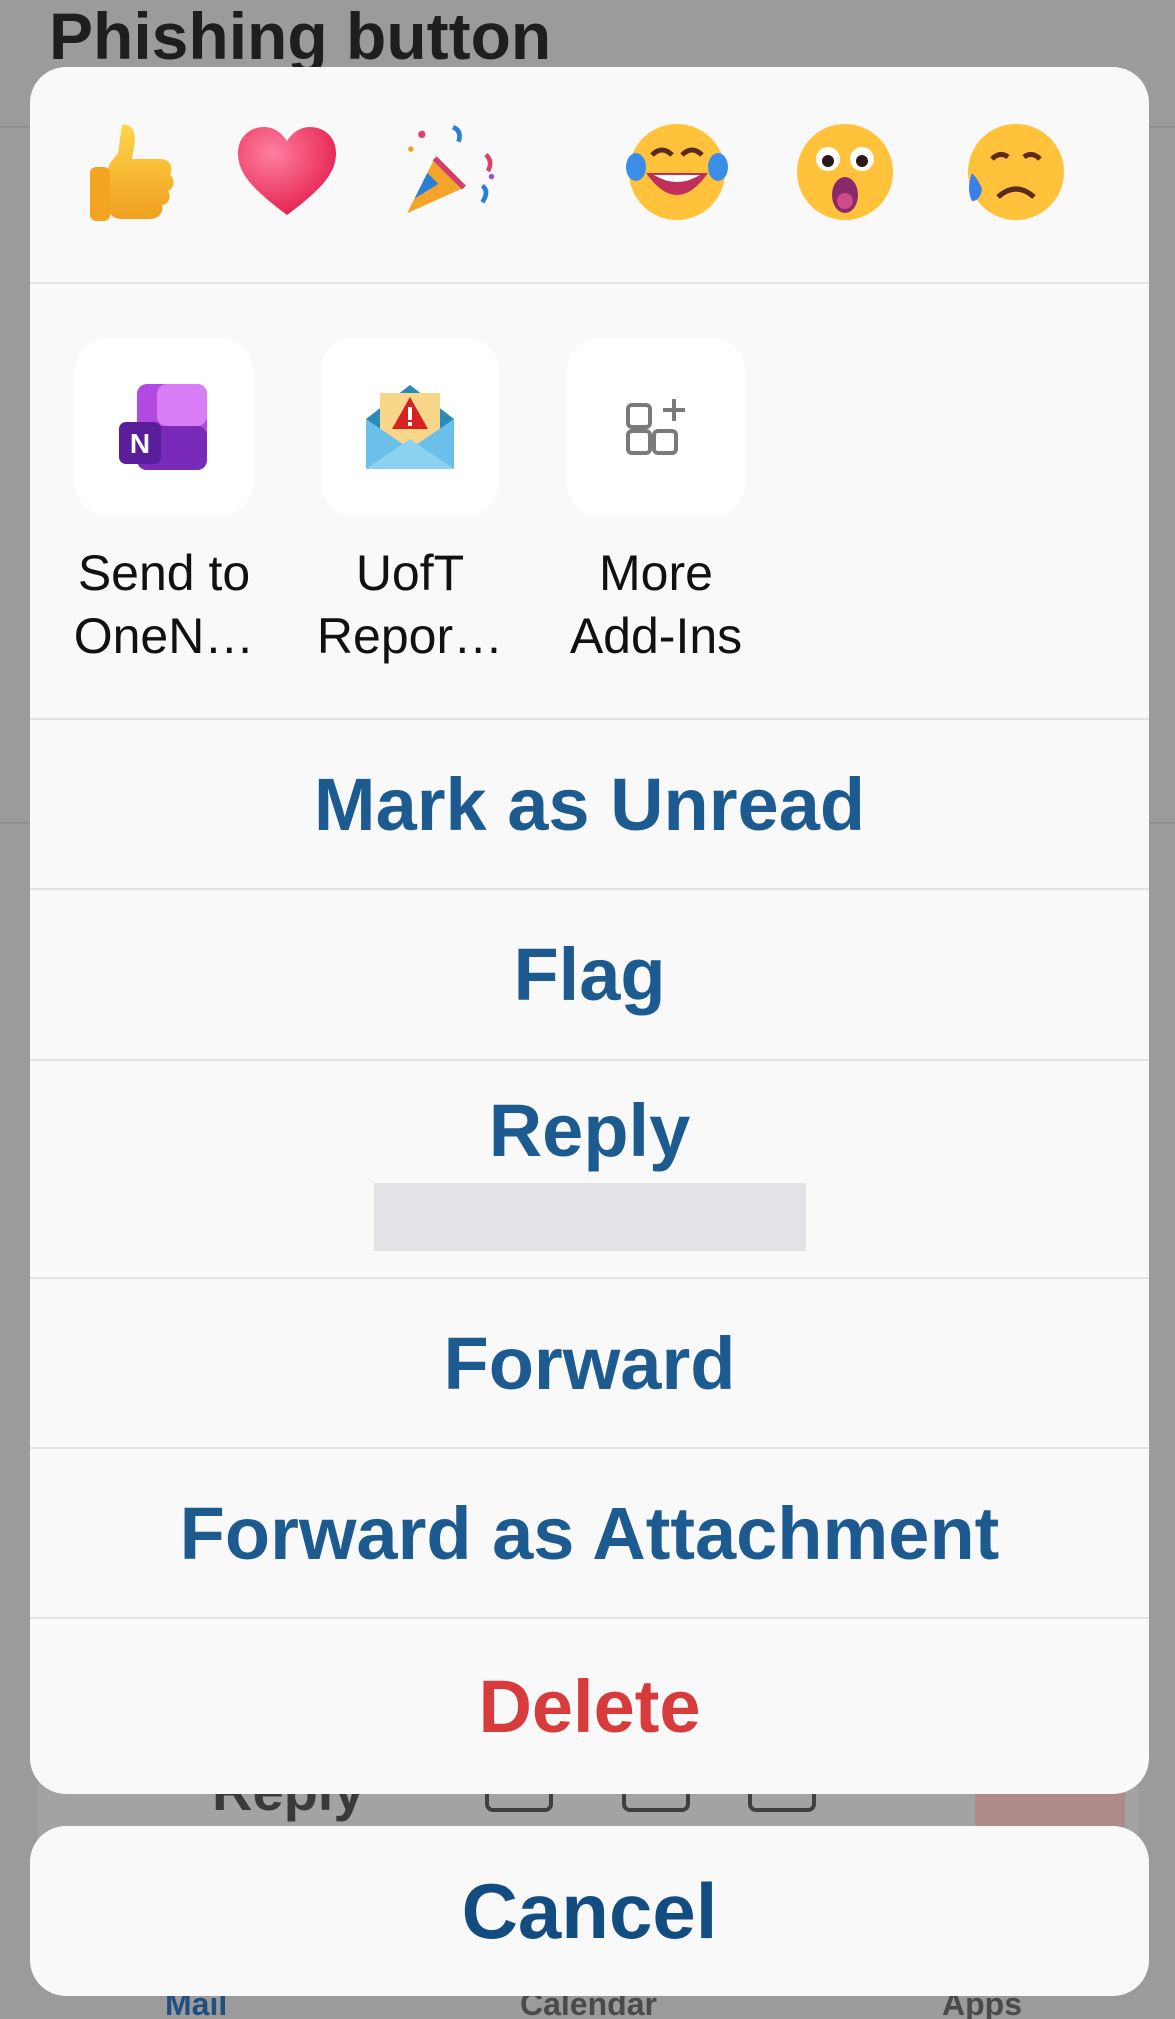  Describe the element at coordinates (453, 172) in the screenshot. I see `party-popper-icon` at that location.